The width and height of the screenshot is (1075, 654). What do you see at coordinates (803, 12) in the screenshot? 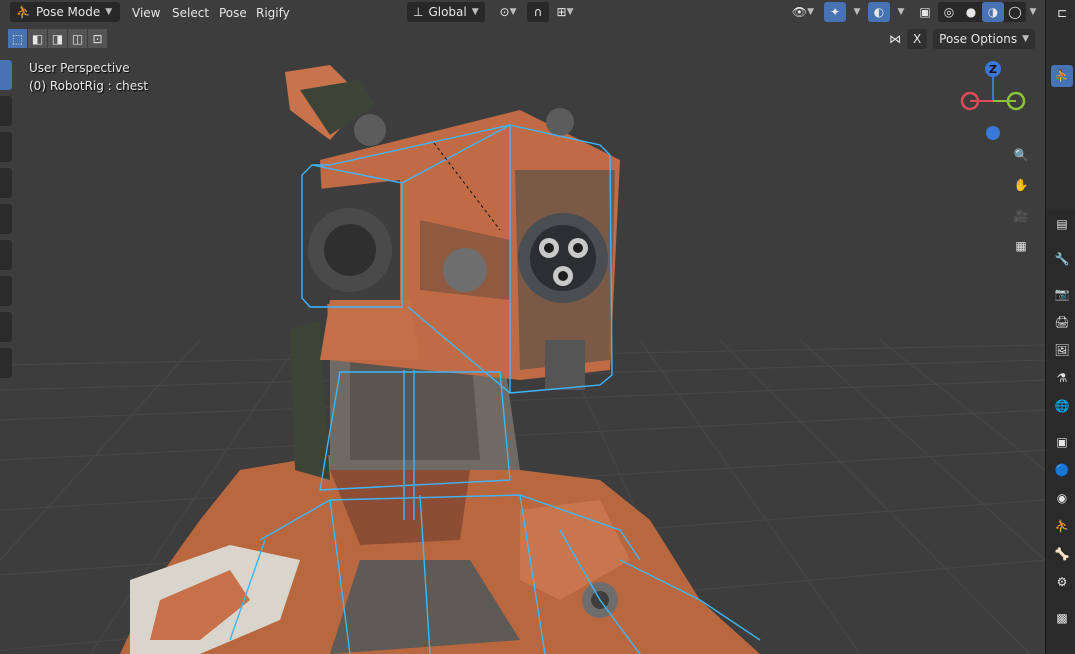
I see `visibility-eye-icon: 👁 ▼` at bounding box center [803, 12].